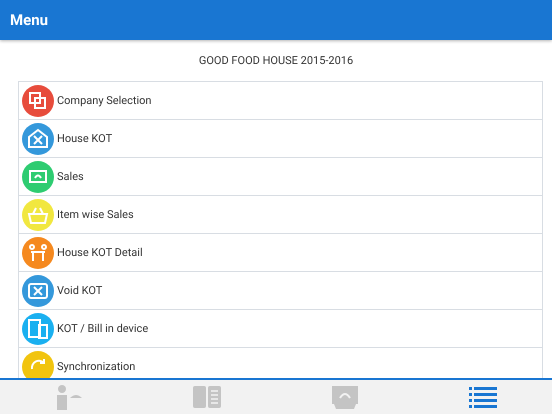 The height and width of the screenshot is (414, 552). I want to click on money-icon, so click(345, 397).